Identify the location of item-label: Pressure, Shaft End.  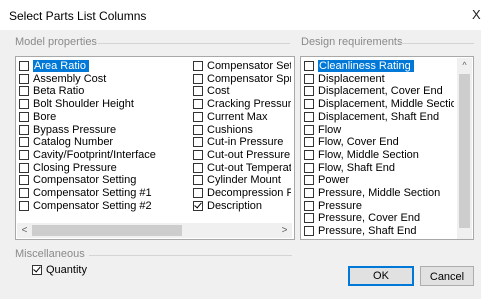
(367, 231).